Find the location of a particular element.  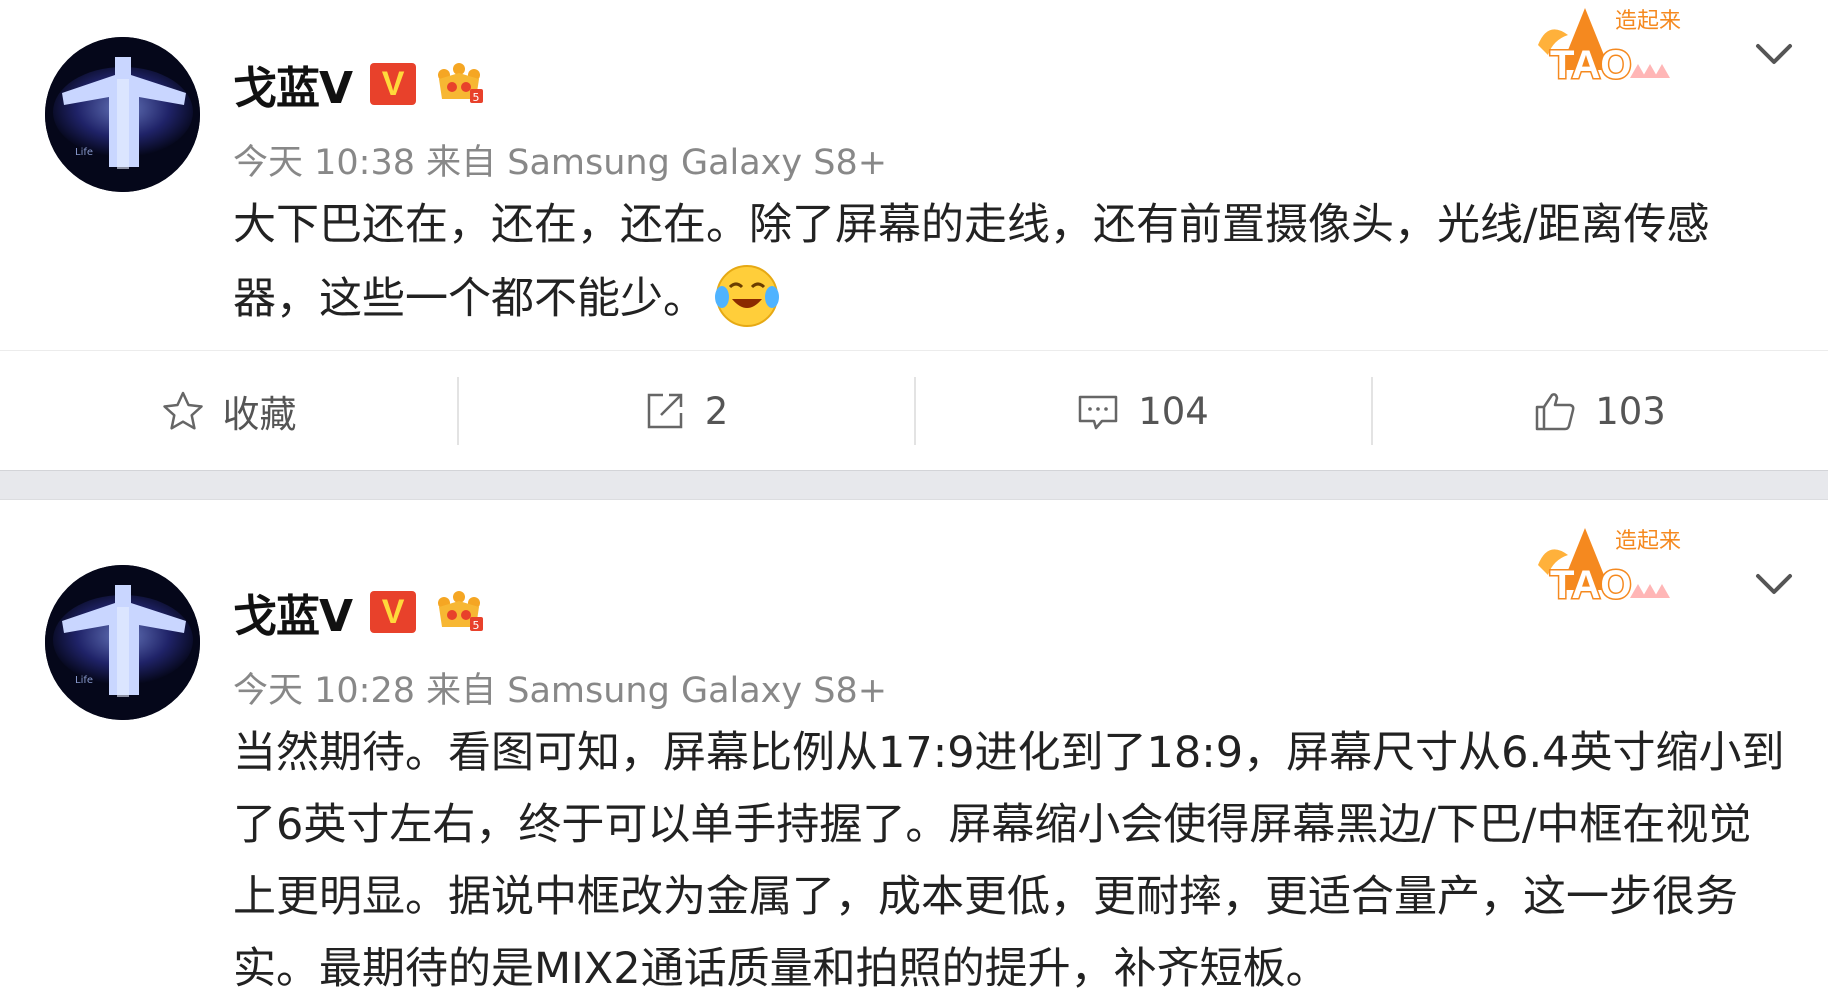

thumbs-up-icon is located at coordinates (1555, 412).